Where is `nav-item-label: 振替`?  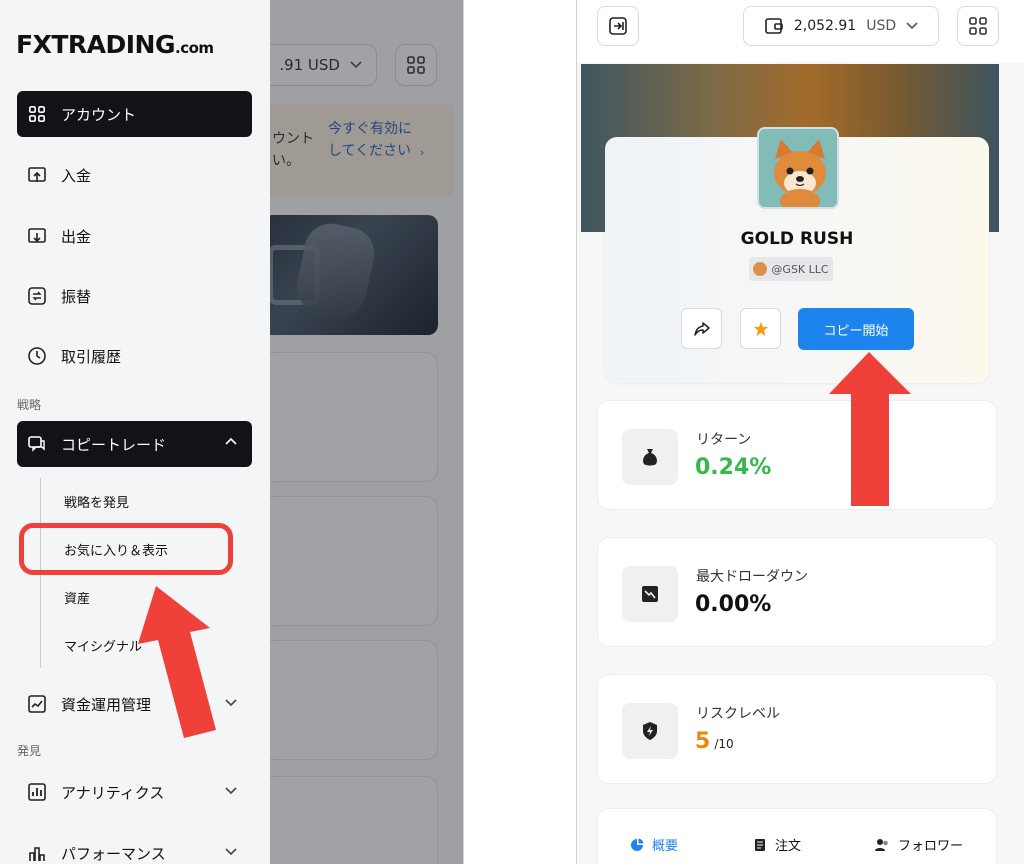 nav-item-label: 振替 is located at coordinates (76, 296).